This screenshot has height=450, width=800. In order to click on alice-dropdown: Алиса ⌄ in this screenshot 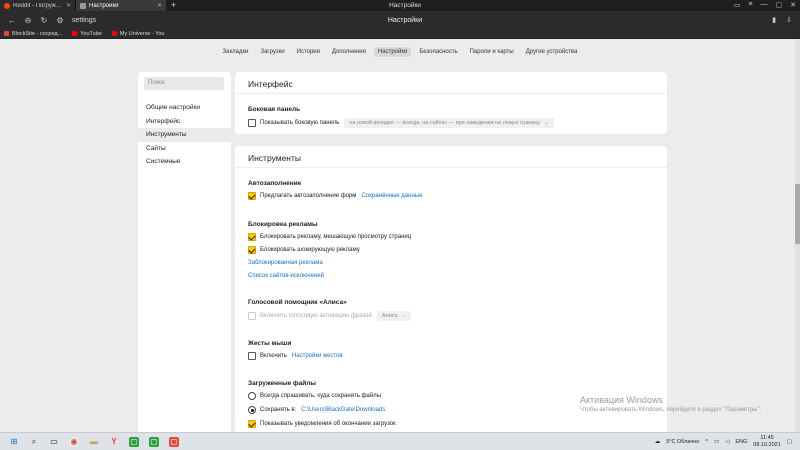, I will do `click(393, 316)`.